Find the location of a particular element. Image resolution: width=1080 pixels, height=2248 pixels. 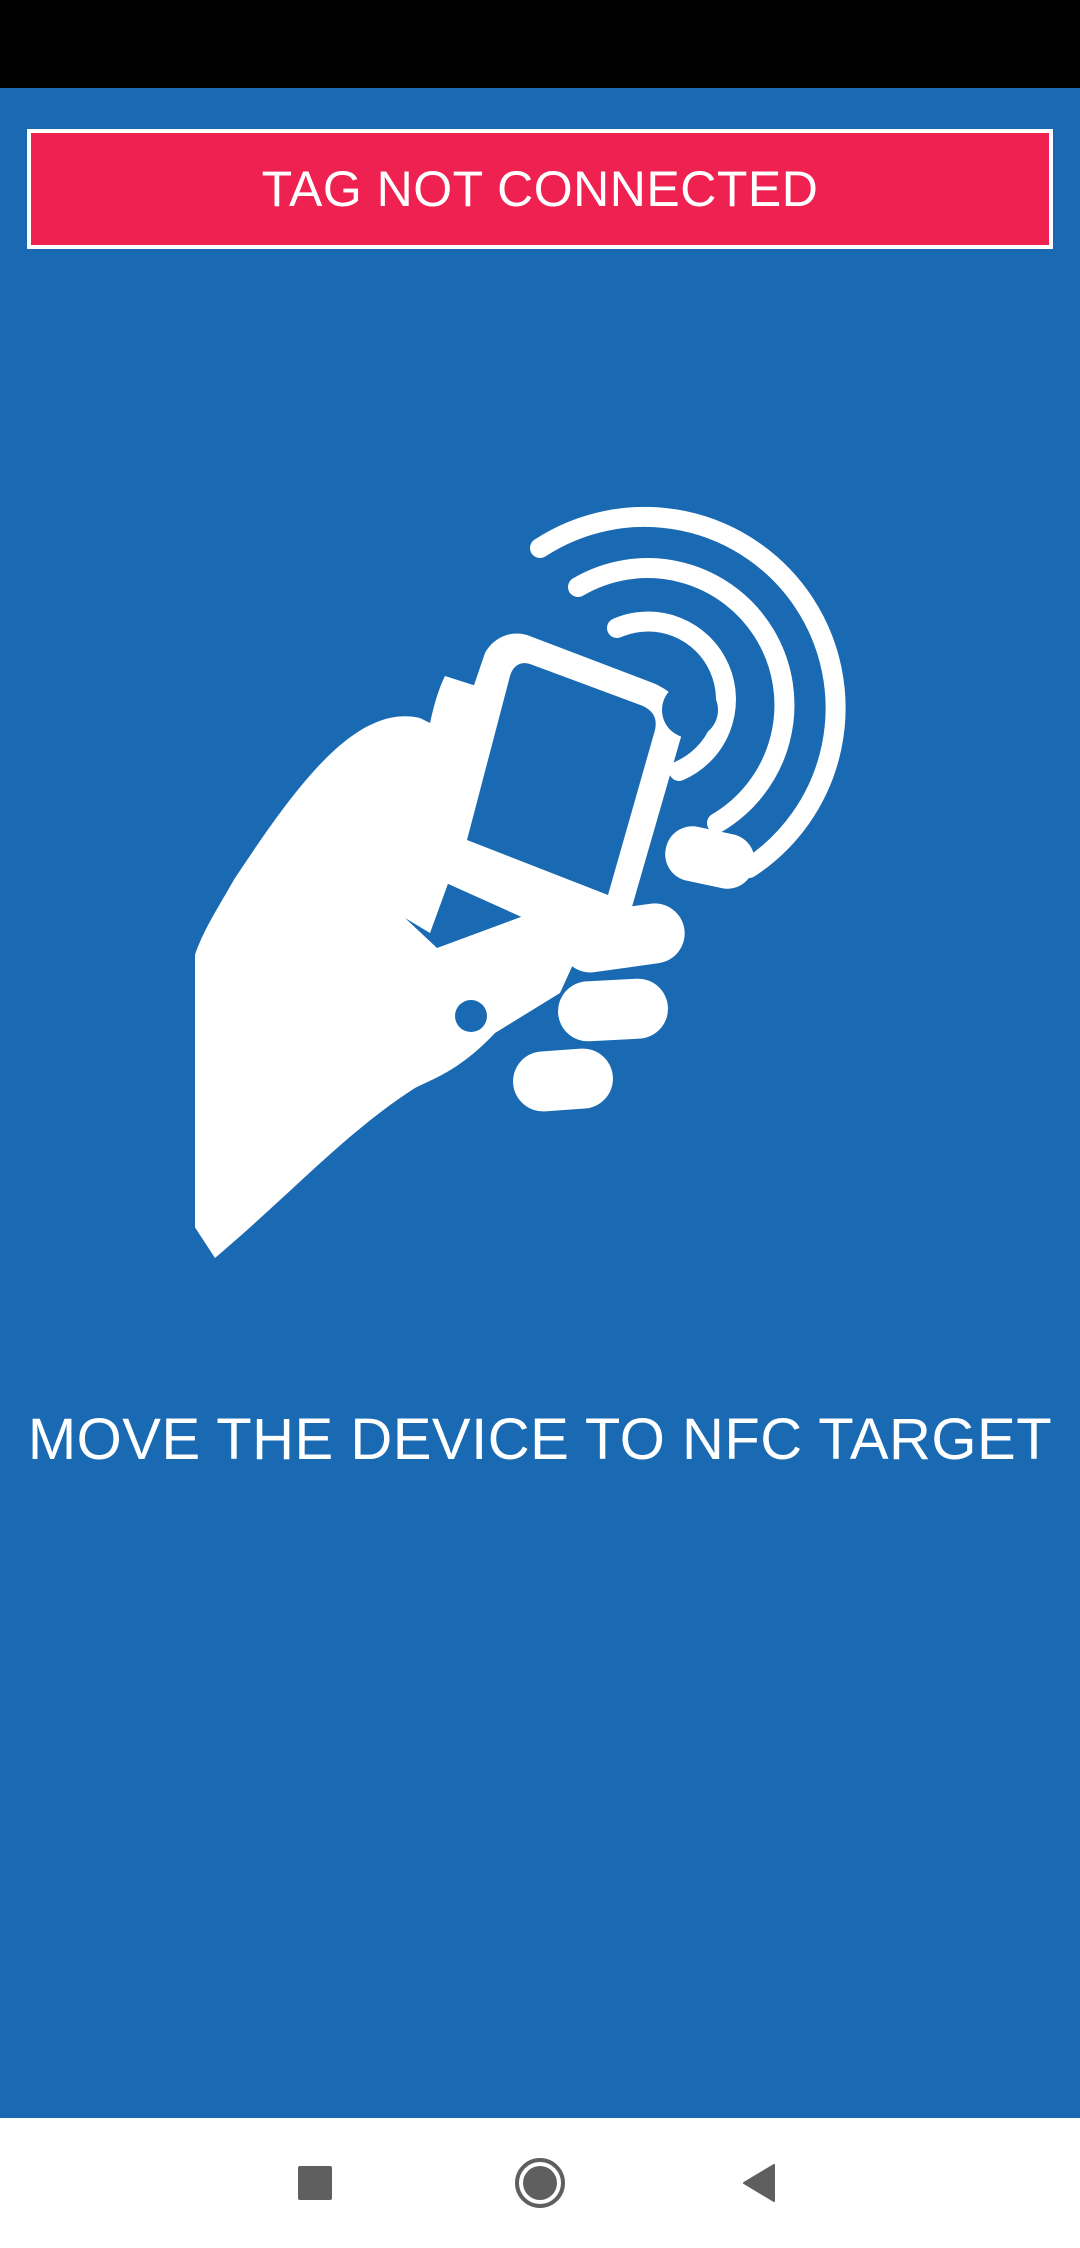

phone-button is located at coordinates (471, 1016).